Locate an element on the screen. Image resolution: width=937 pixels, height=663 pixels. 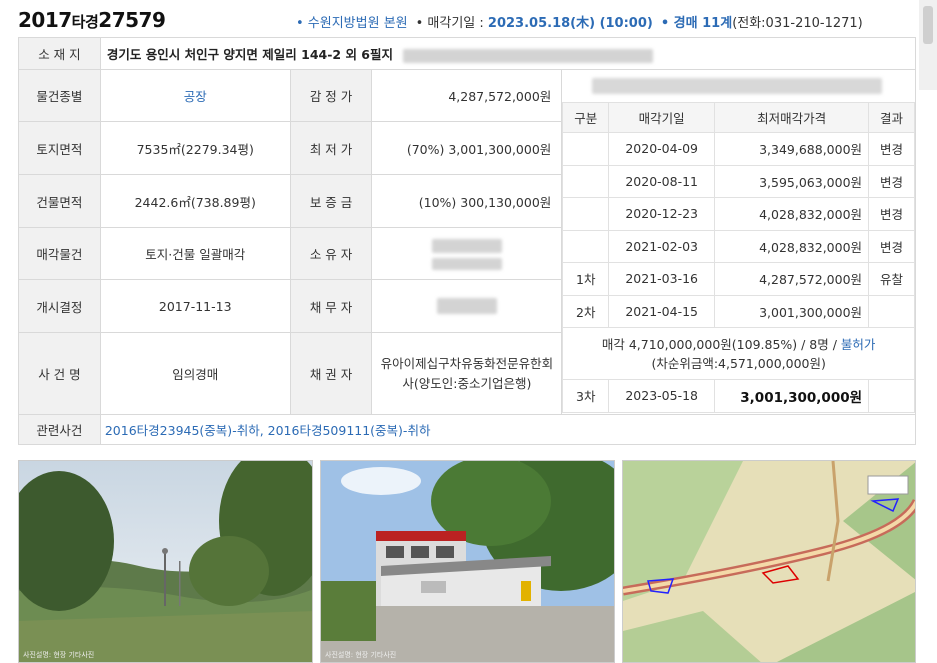
value-deposit: (10%) 300,130,000원 is located at coordinates (467, 201).